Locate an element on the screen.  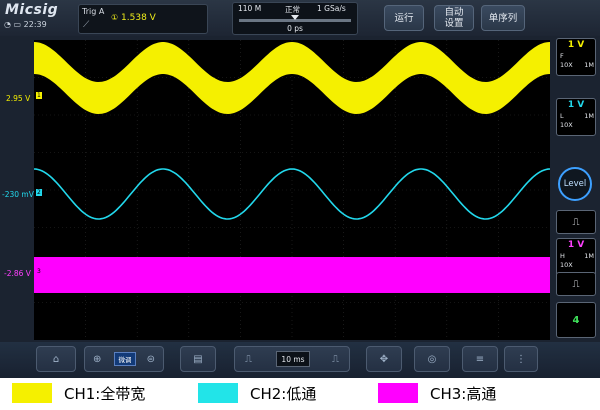
legend-ch3-label: CH3:高通 is located at coordinates (463, 393).